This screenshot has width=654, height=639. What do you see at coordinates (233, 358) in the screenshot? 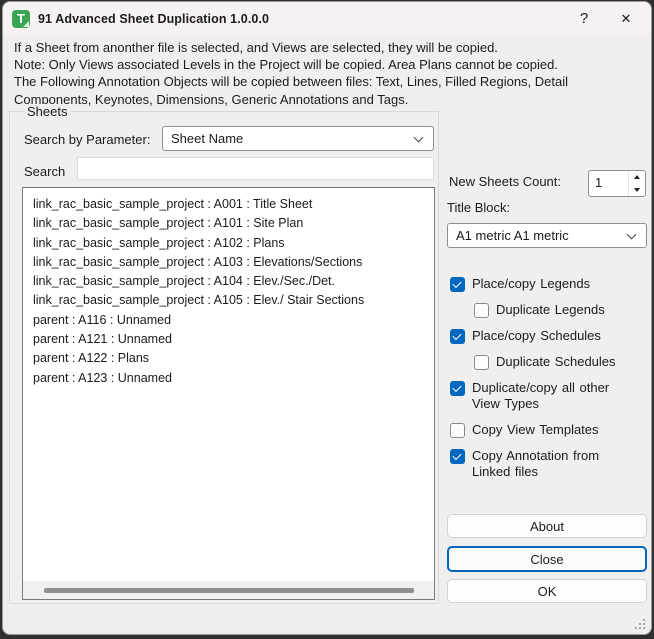
I see `list-item: parent : A122 : Plans` at bounding box center [233, 358].